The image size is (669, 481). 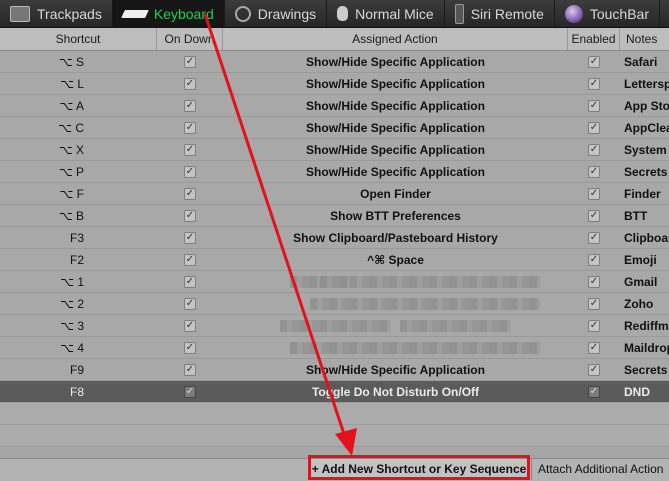 What do you see at coordinates (71, 128) in the screenshot?
I see `shortcut-cell: ⌥ C` at bounding box center [71, 128].